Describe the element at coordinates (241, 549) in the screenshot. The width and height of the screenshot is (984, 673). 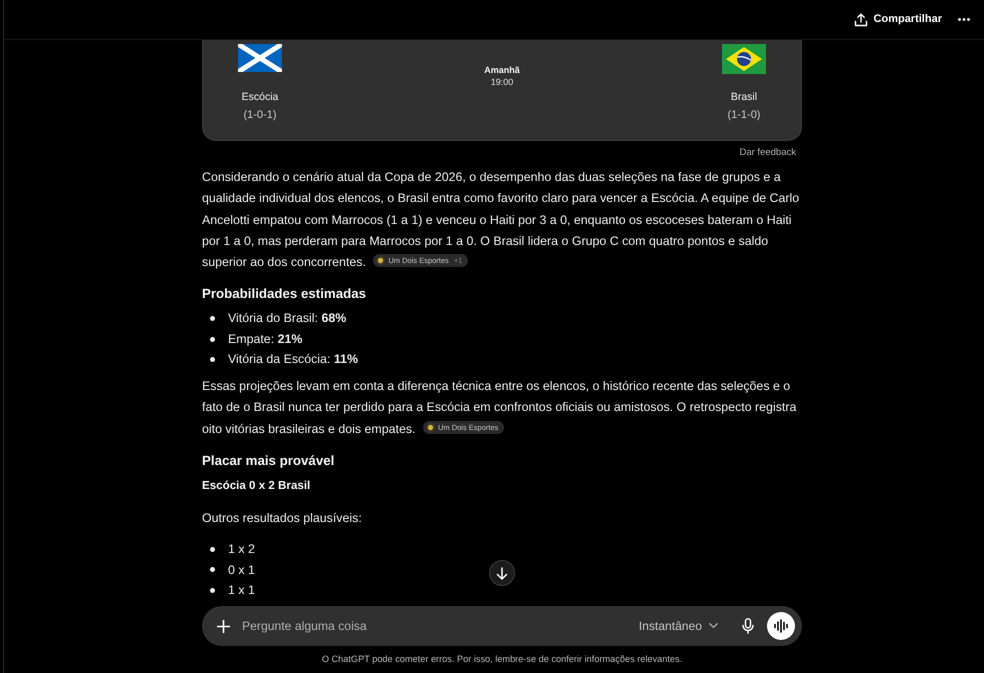
I see `list-item-text: 1 x 2` at that location.